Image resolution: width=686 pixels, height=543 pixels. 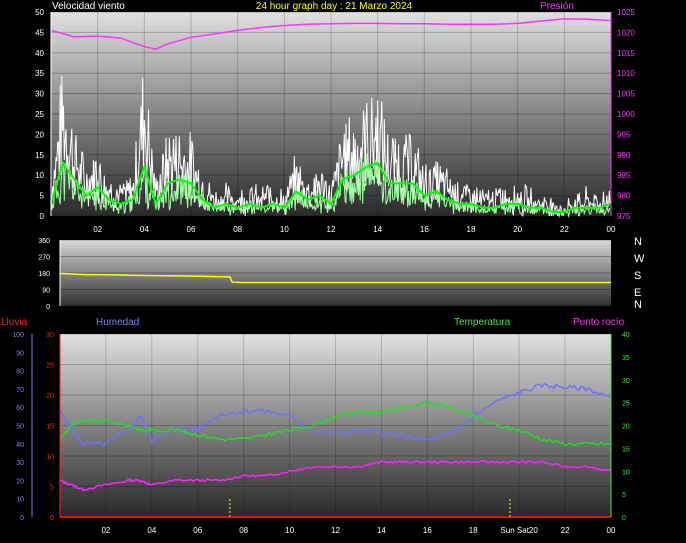 I want to click on wind-x-tick-label: 12, so click(x=331, y=229).